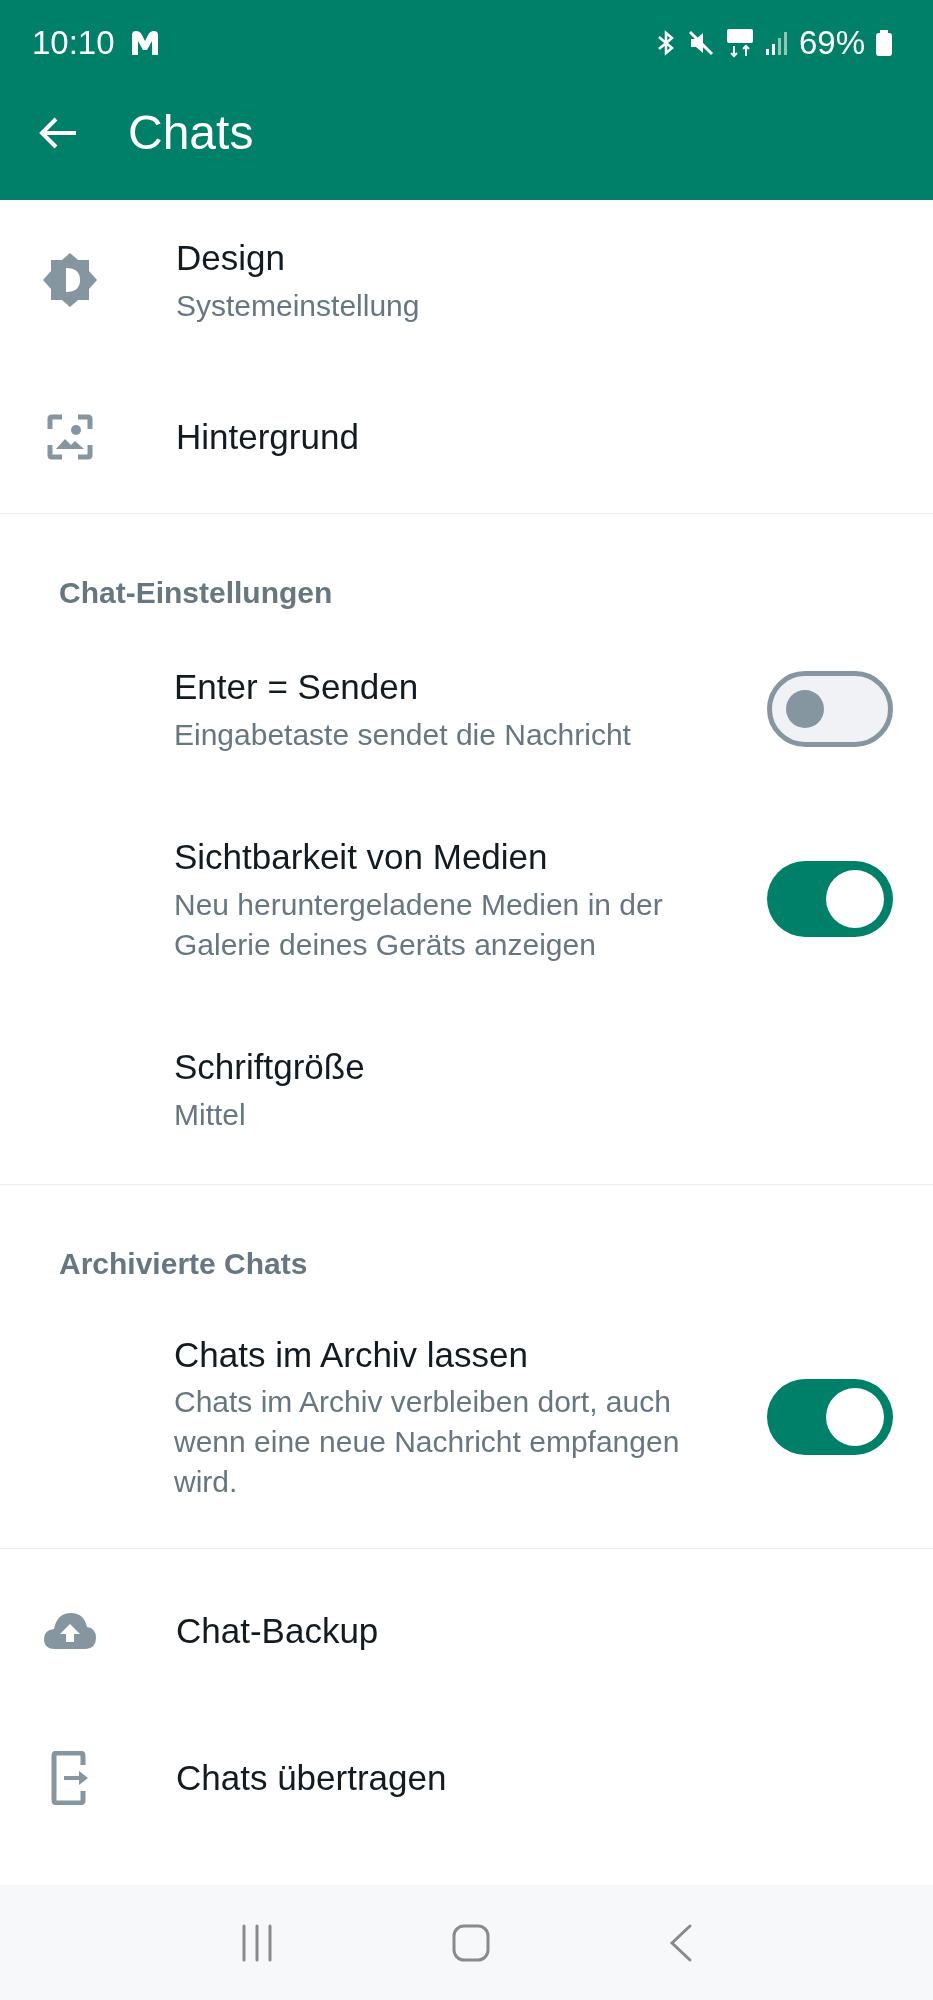 This screenshot has height=2000, width=933. I want to click on setting-title: Schriftgröße, so click(533, 1067).